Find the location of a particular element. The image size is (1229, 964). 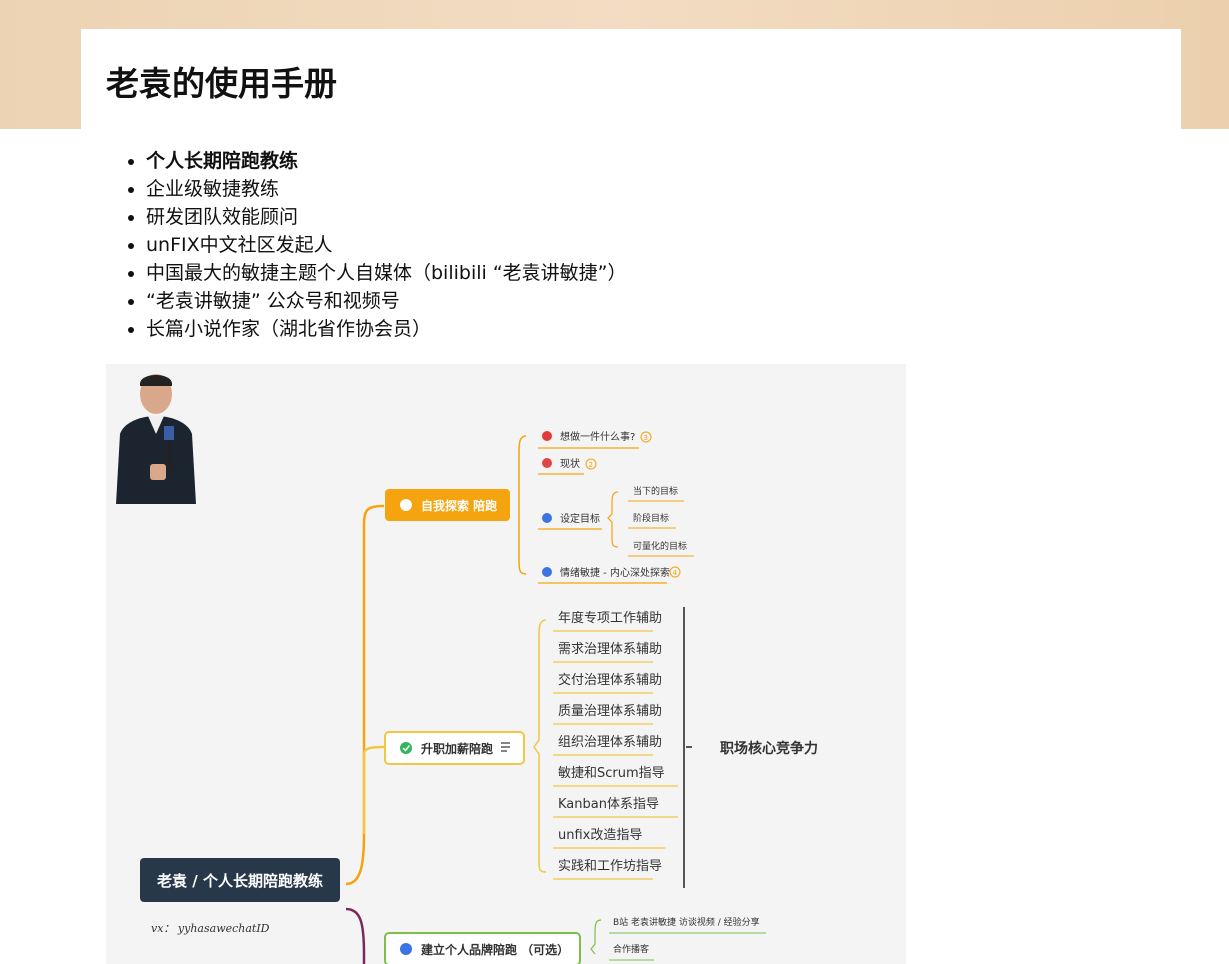

branch2-item-label: unfix改造指导 is located at coordinates (600, 835).